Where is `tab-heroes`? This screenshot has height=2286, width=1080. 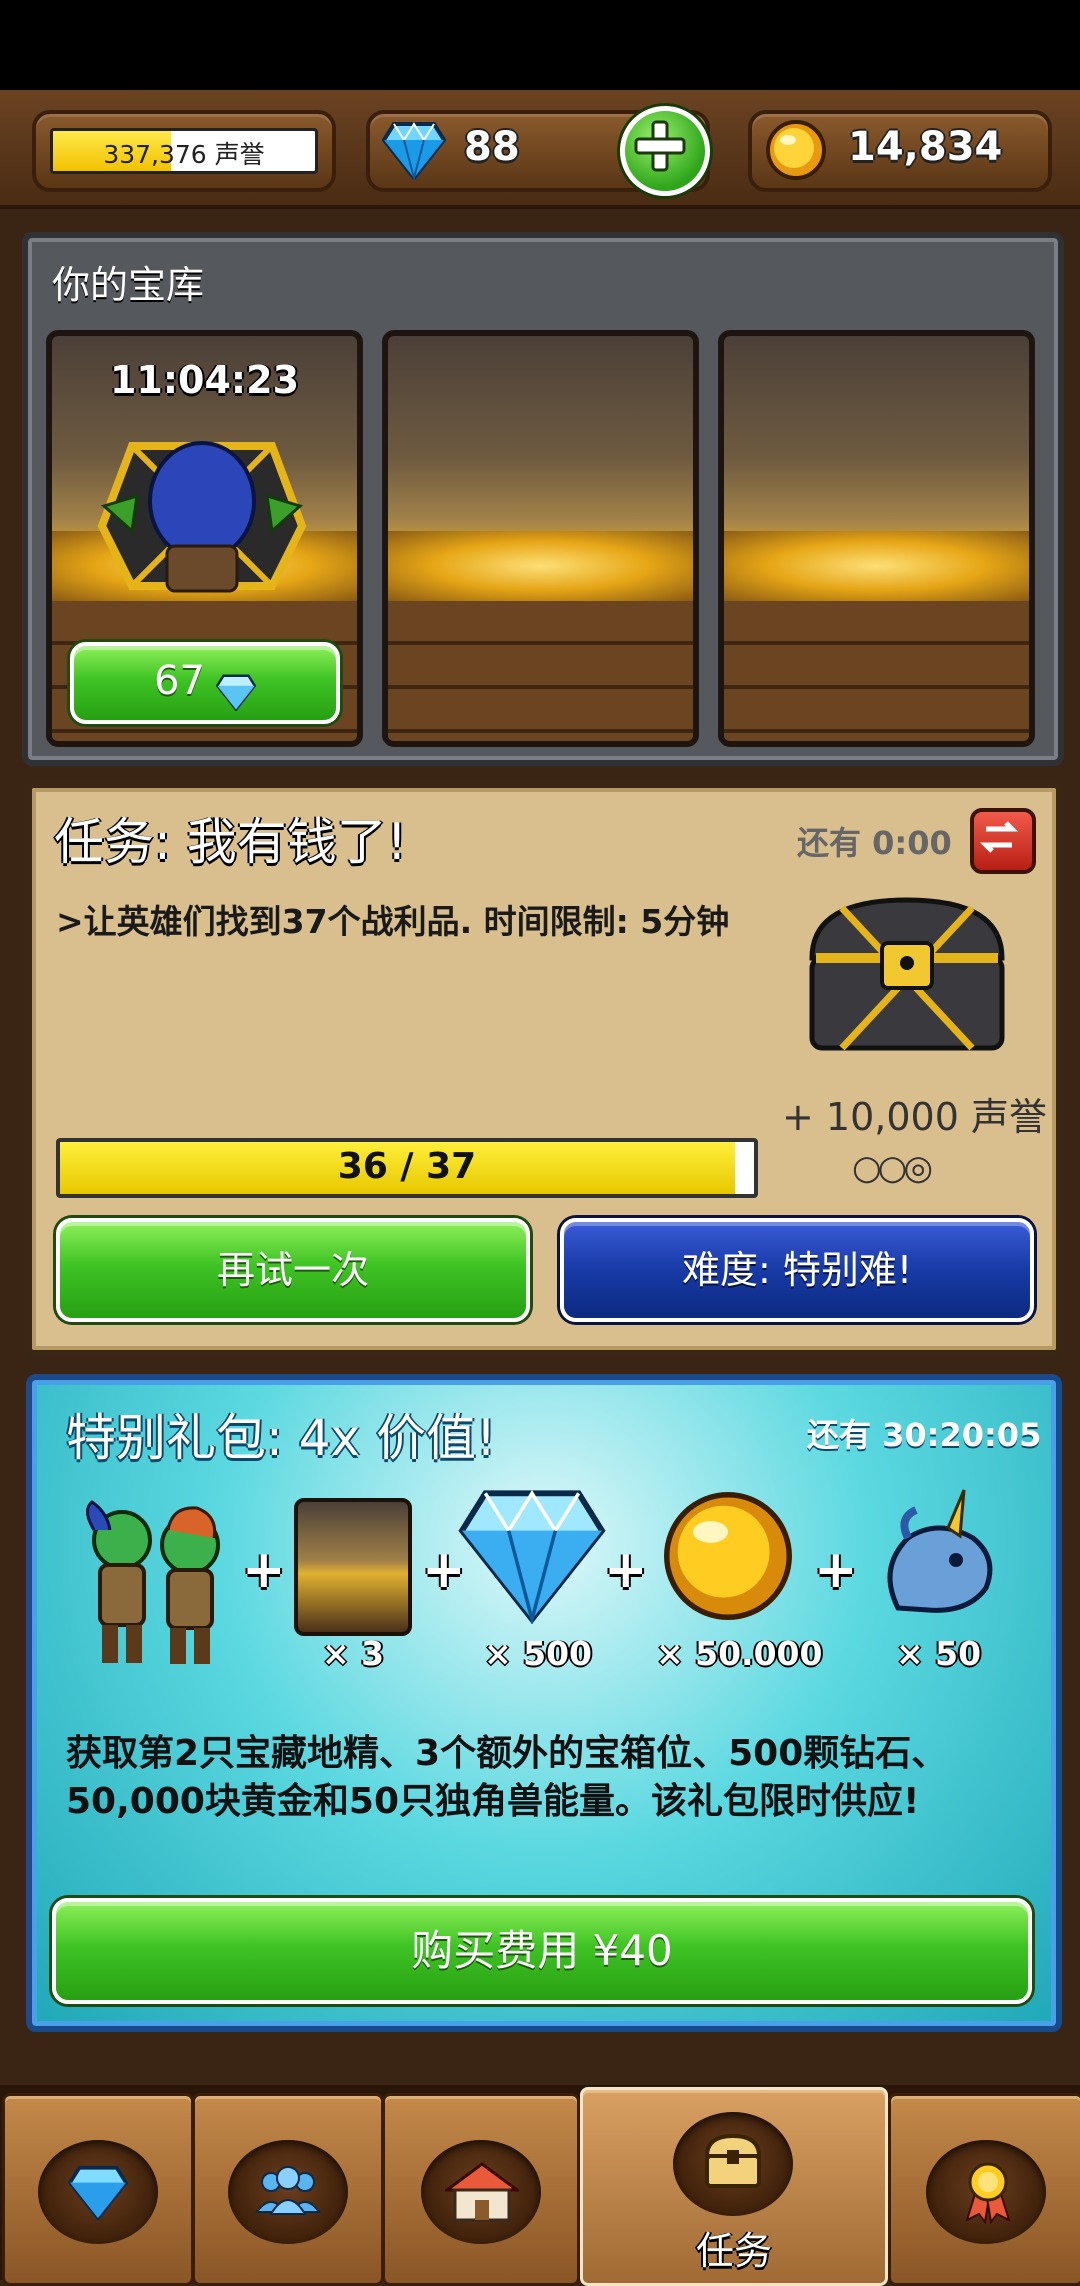
tab-heroes is located at coordinates (288, 2189).